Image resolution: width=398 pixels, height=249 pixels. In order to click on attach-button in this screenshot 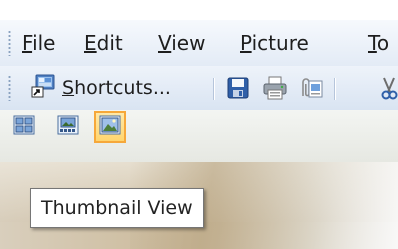, I will do `click(310, 88)`.